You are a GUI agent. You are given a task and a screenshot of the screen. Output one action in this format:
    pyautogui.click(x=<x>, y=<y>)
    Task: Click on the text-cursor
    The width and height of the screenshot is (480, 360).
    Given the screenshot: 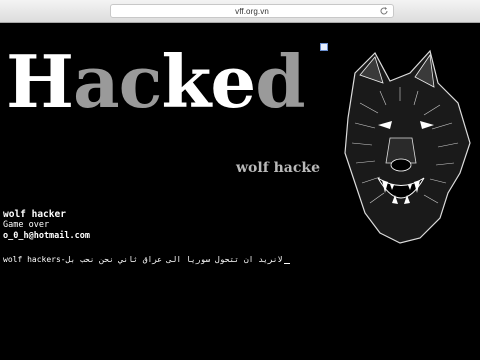 What is the action you would take?
    pyautogui.click(x=287, y=263)
    